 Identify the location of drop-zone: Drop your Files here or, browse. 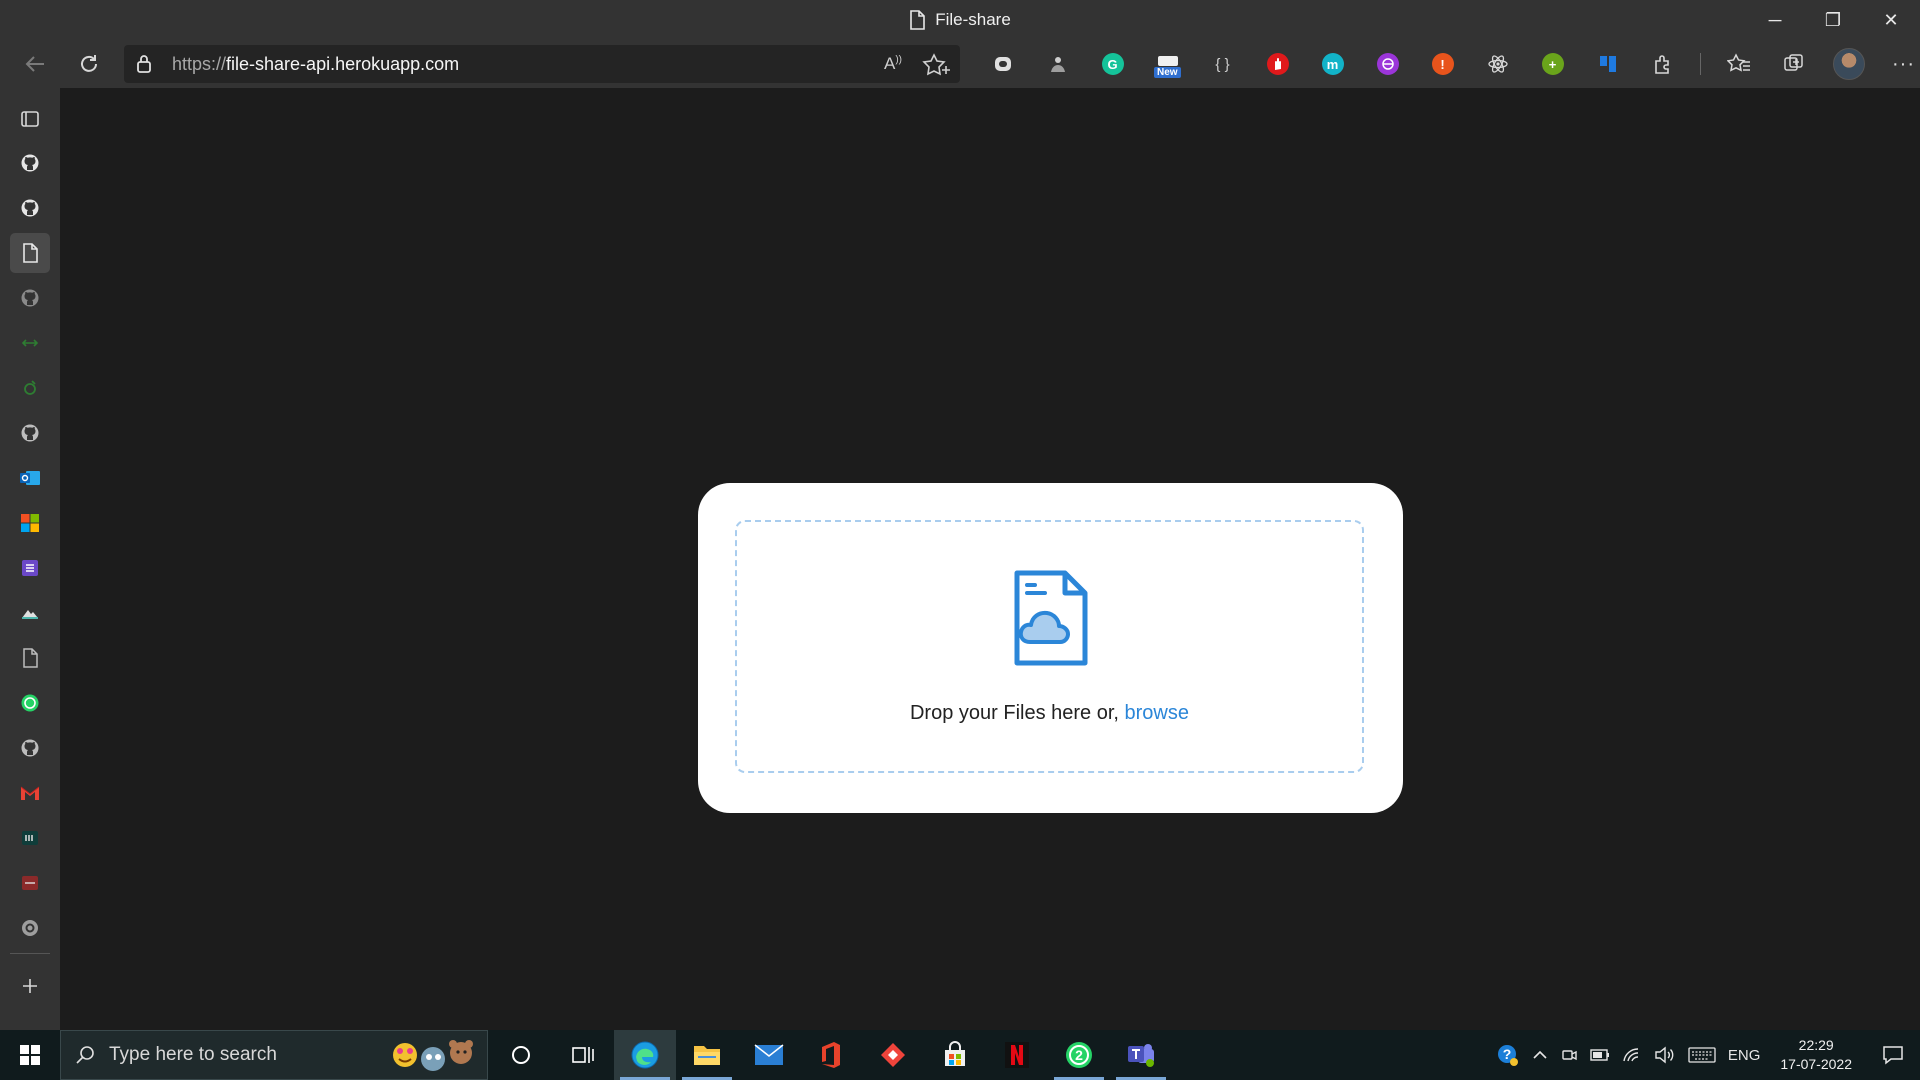
(1049, 646).